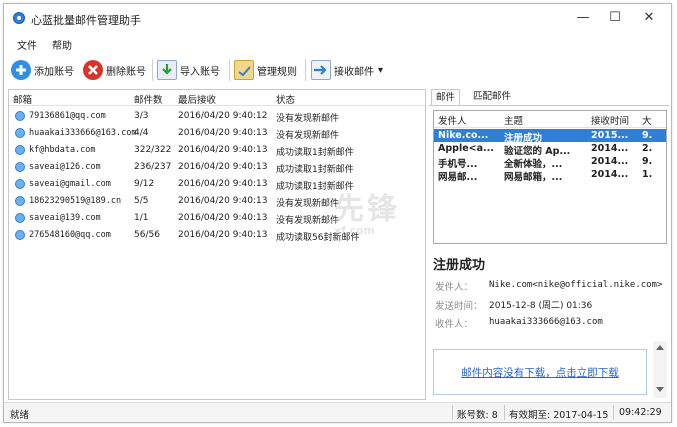 The height and width of the screenshot is (427, 677). What do you see at coordinates (649, 18) in the screenshot?
I see `close-button: ✕` at bounding box center [649, 18].